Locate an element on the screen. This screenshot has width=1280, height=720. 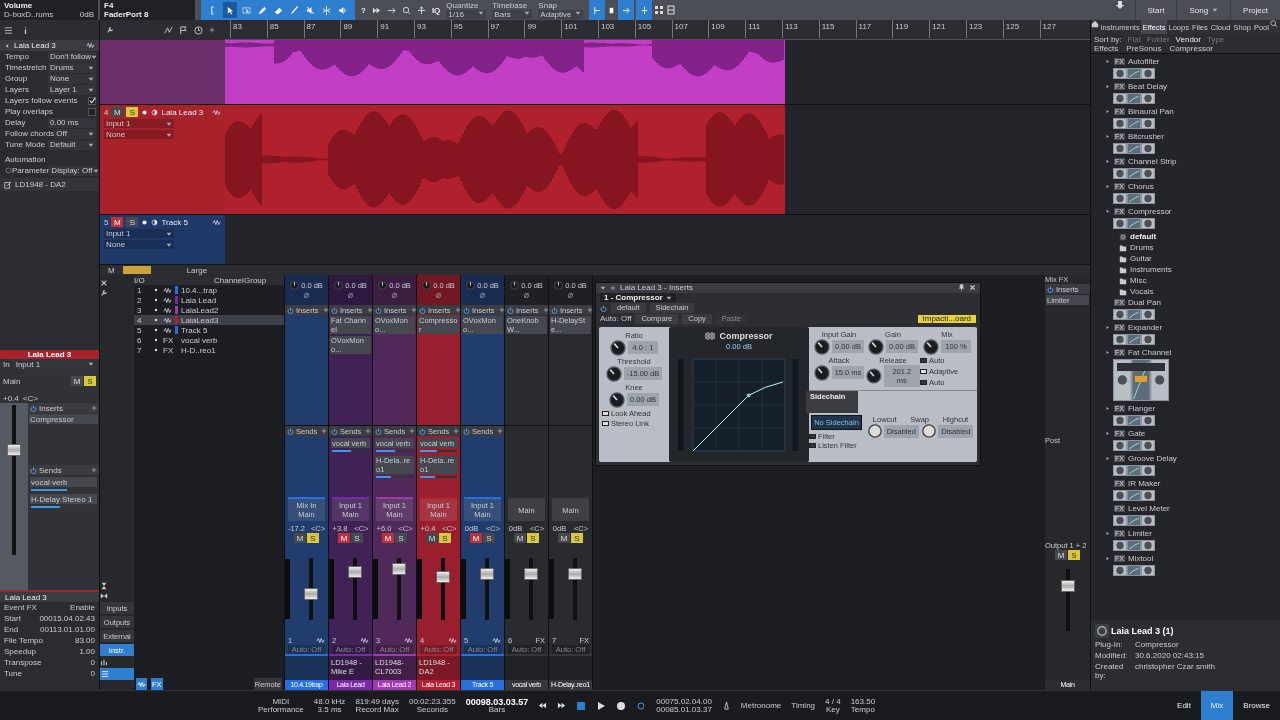
size-dropdown: Large is located at coordinates (197, 270).